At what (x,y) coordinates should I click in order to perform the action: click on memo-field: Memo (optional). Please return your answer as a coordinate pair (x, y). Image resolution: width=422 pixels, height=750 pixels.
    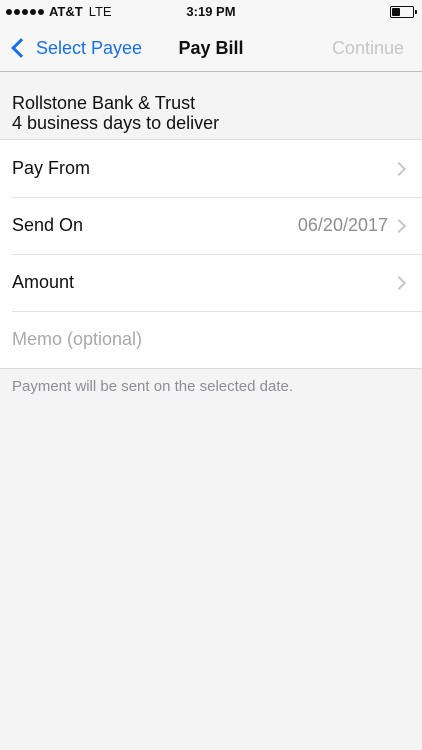
    Looking at the image, I should click on (211, 339).